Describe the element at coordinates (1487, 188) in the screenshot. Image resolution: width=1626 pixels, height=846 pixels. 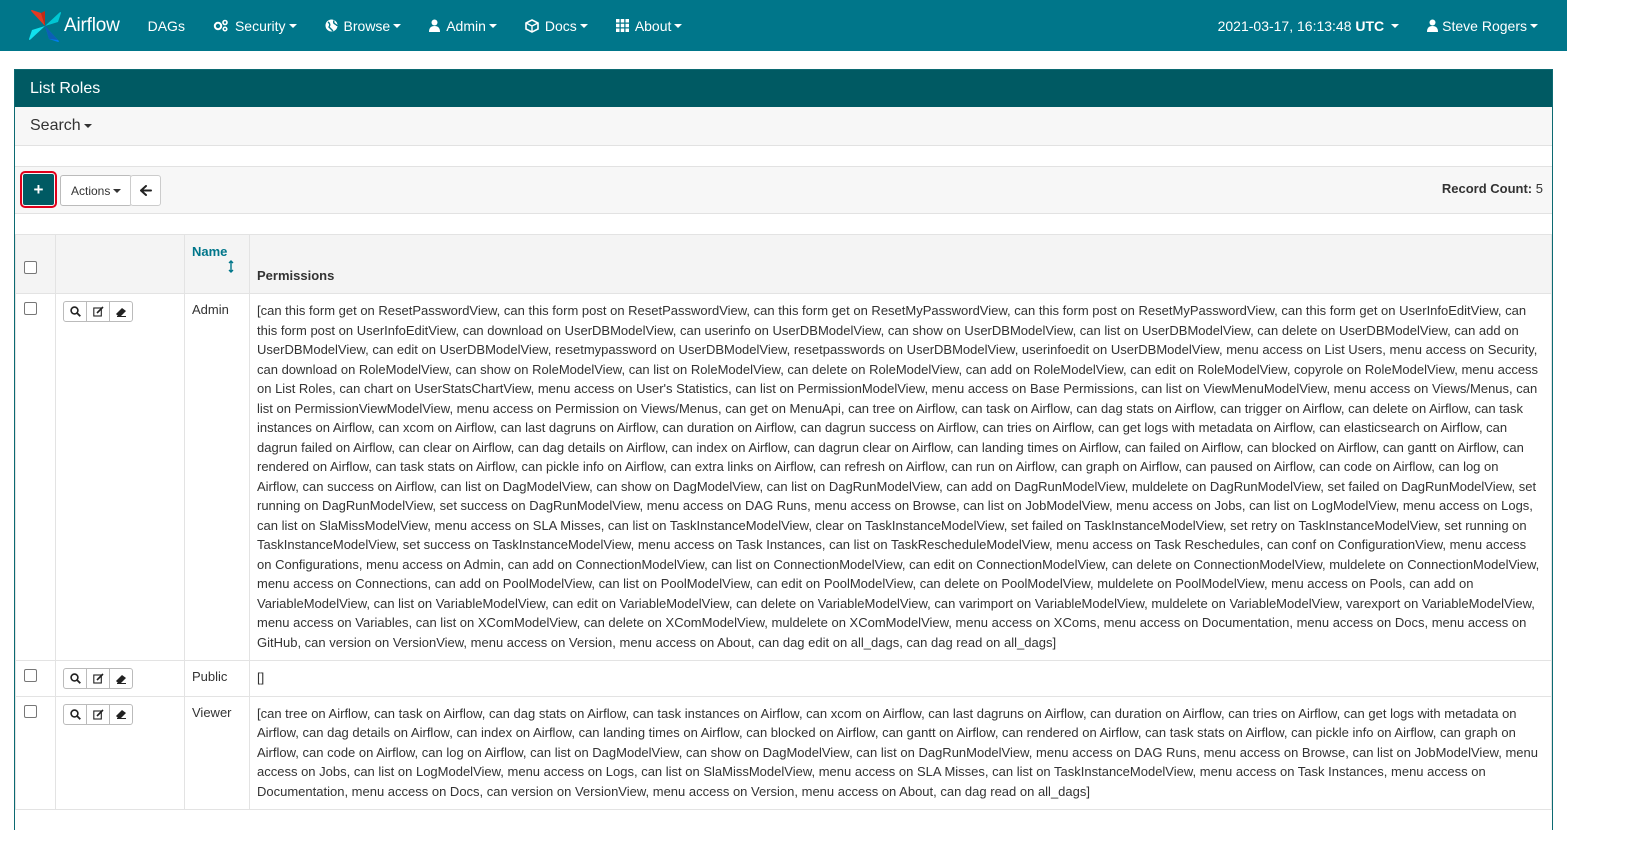
I see `record-count-label: Record Count:` at that location.